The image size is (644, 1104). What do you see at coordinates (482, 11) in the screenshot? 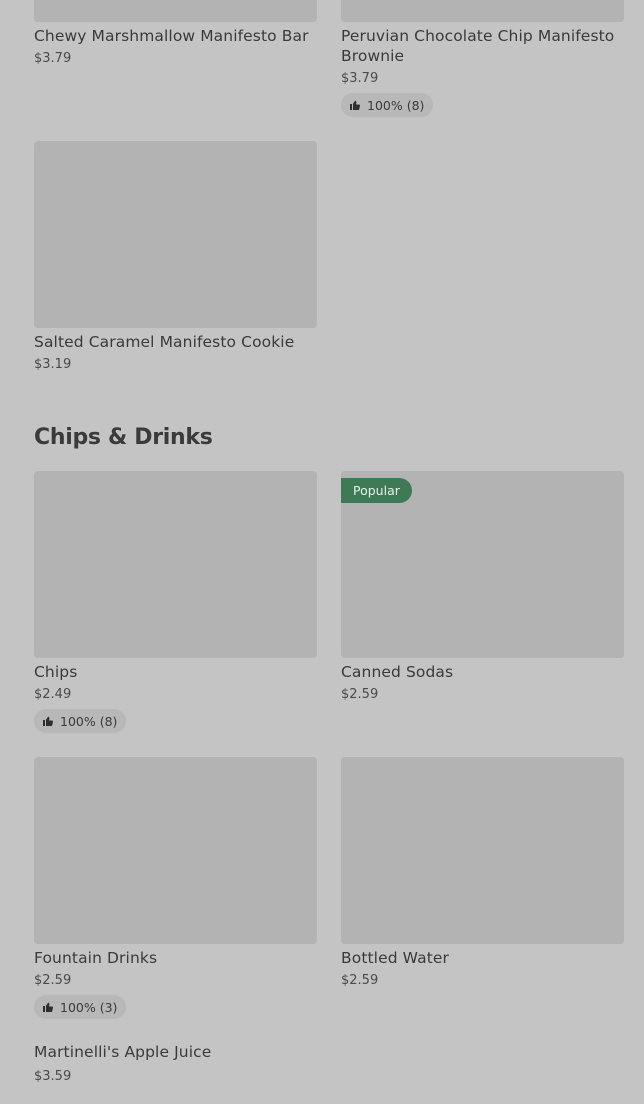
I see `item-image-peruvian-brownie` at bounding box center [482, 11].